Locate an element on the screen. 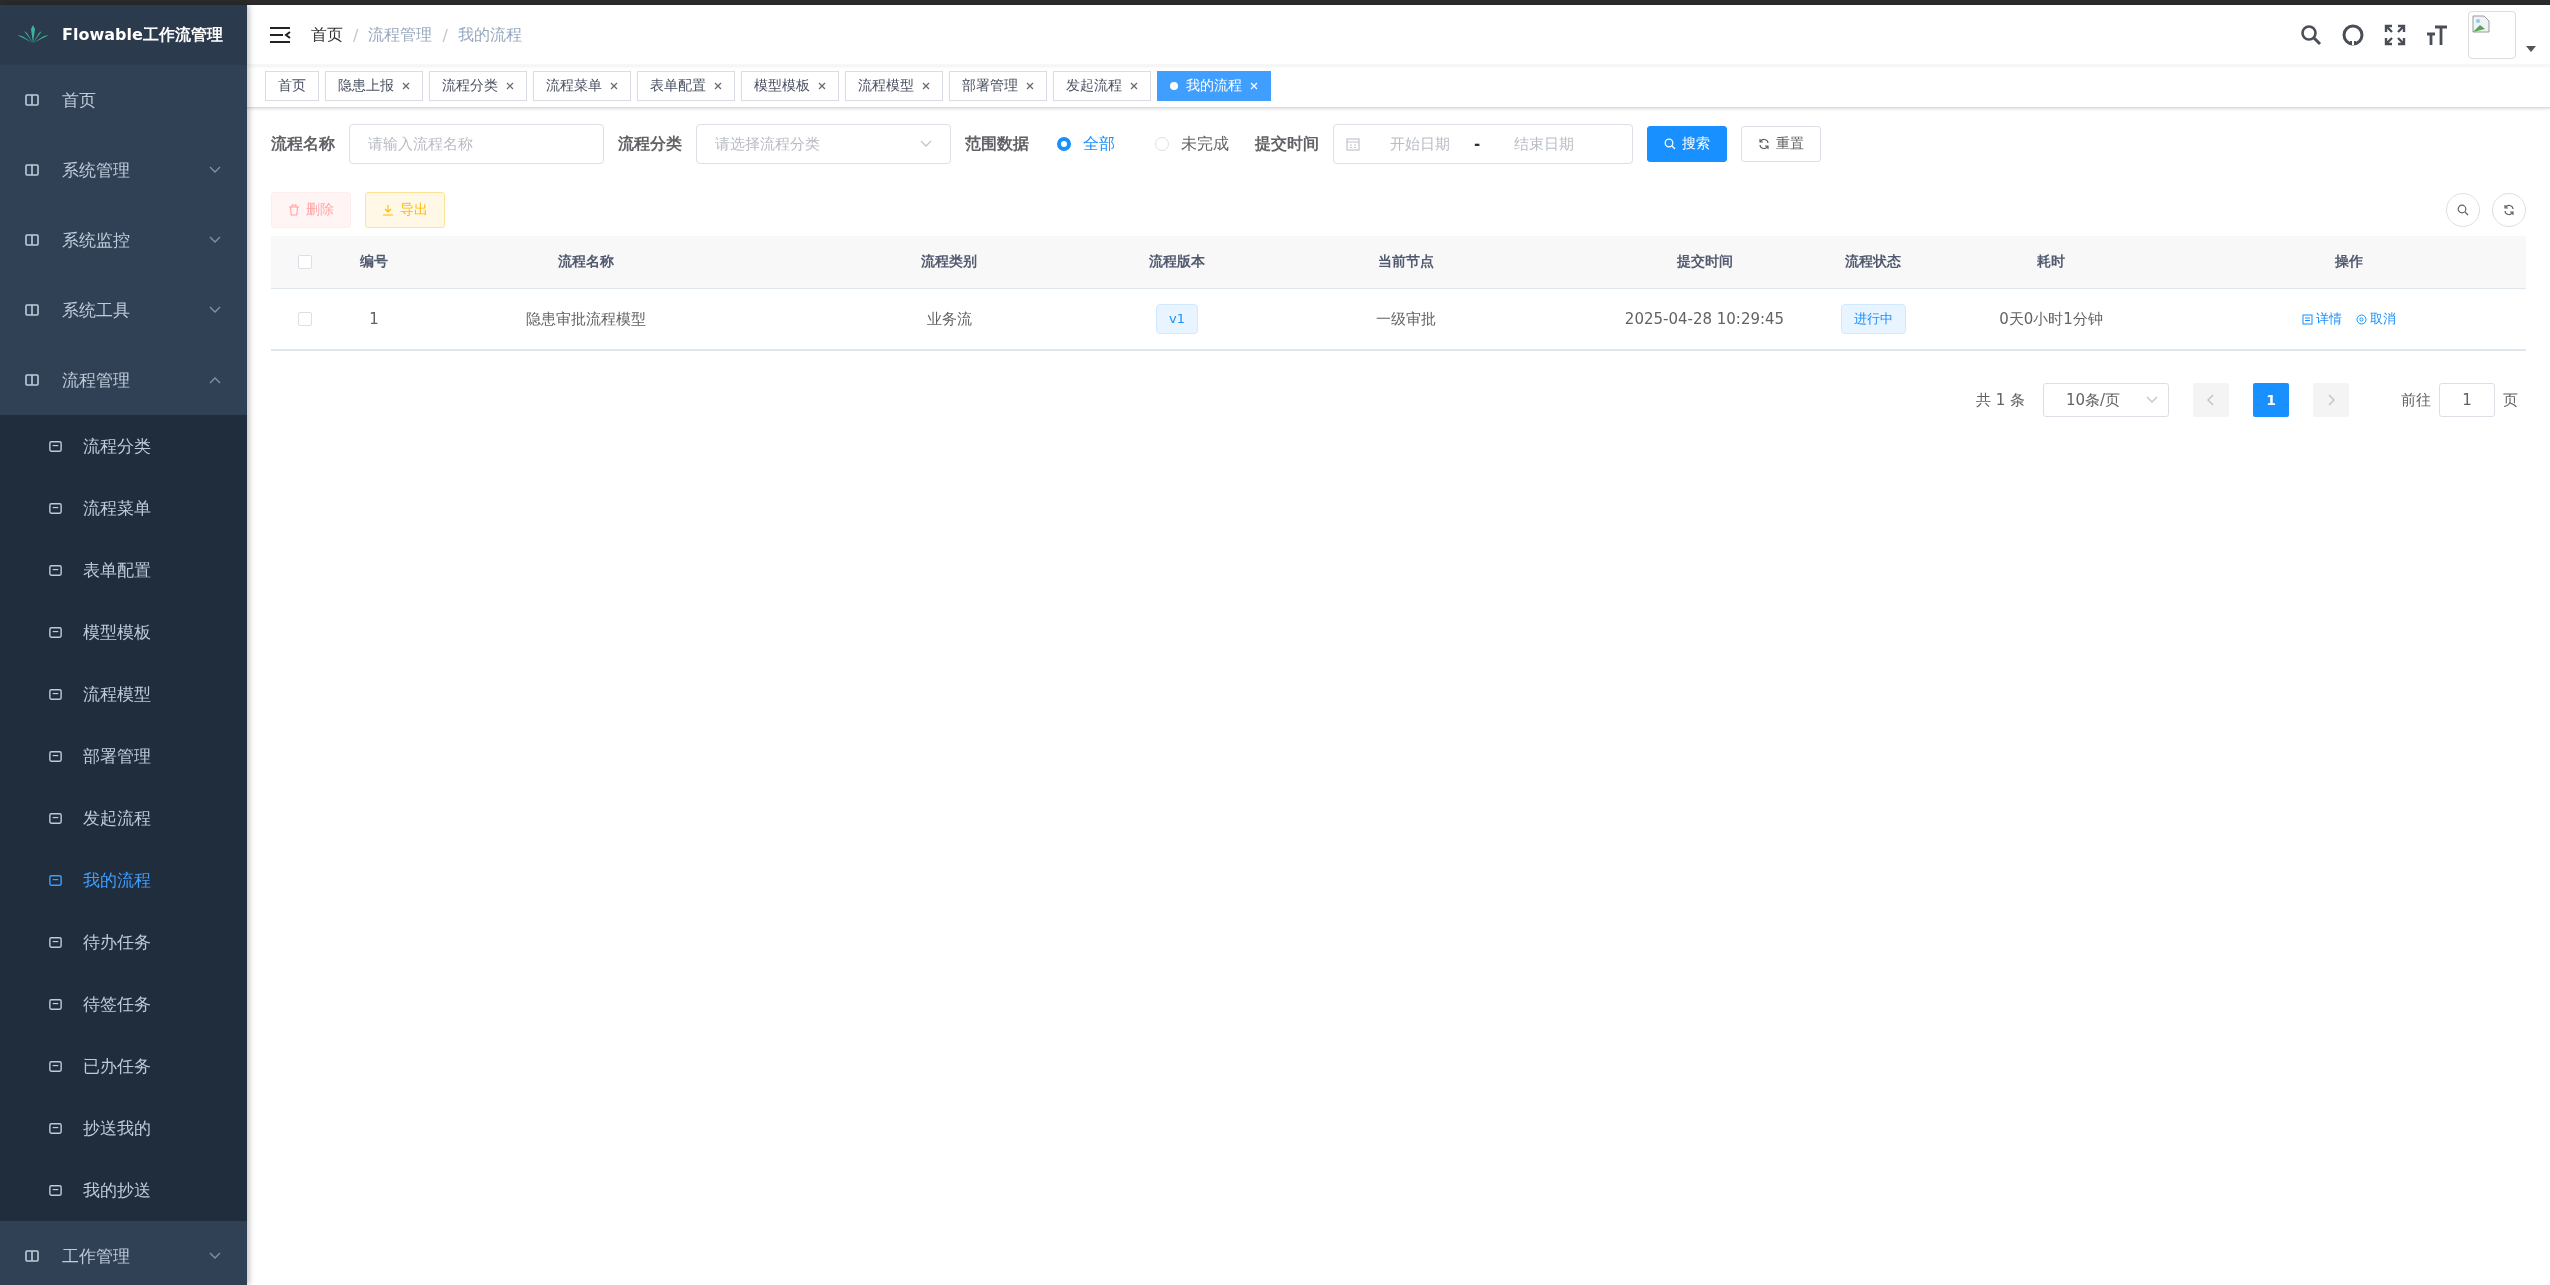 The width and height of the screenshot is (2550, 1285). sidebar-submenu-item: 已办任务 is located at coordinates (123, 1066).